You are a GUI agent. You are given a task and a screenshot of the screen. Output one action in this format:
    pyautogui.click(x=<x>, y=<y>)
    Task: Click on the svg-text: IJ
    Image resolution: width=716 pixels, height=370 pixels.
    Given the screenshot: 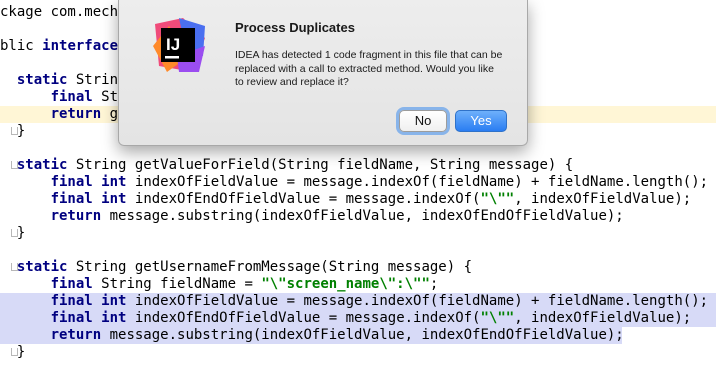 What is the action you would take?
    pyautogui.click(x=173, y=44)
    